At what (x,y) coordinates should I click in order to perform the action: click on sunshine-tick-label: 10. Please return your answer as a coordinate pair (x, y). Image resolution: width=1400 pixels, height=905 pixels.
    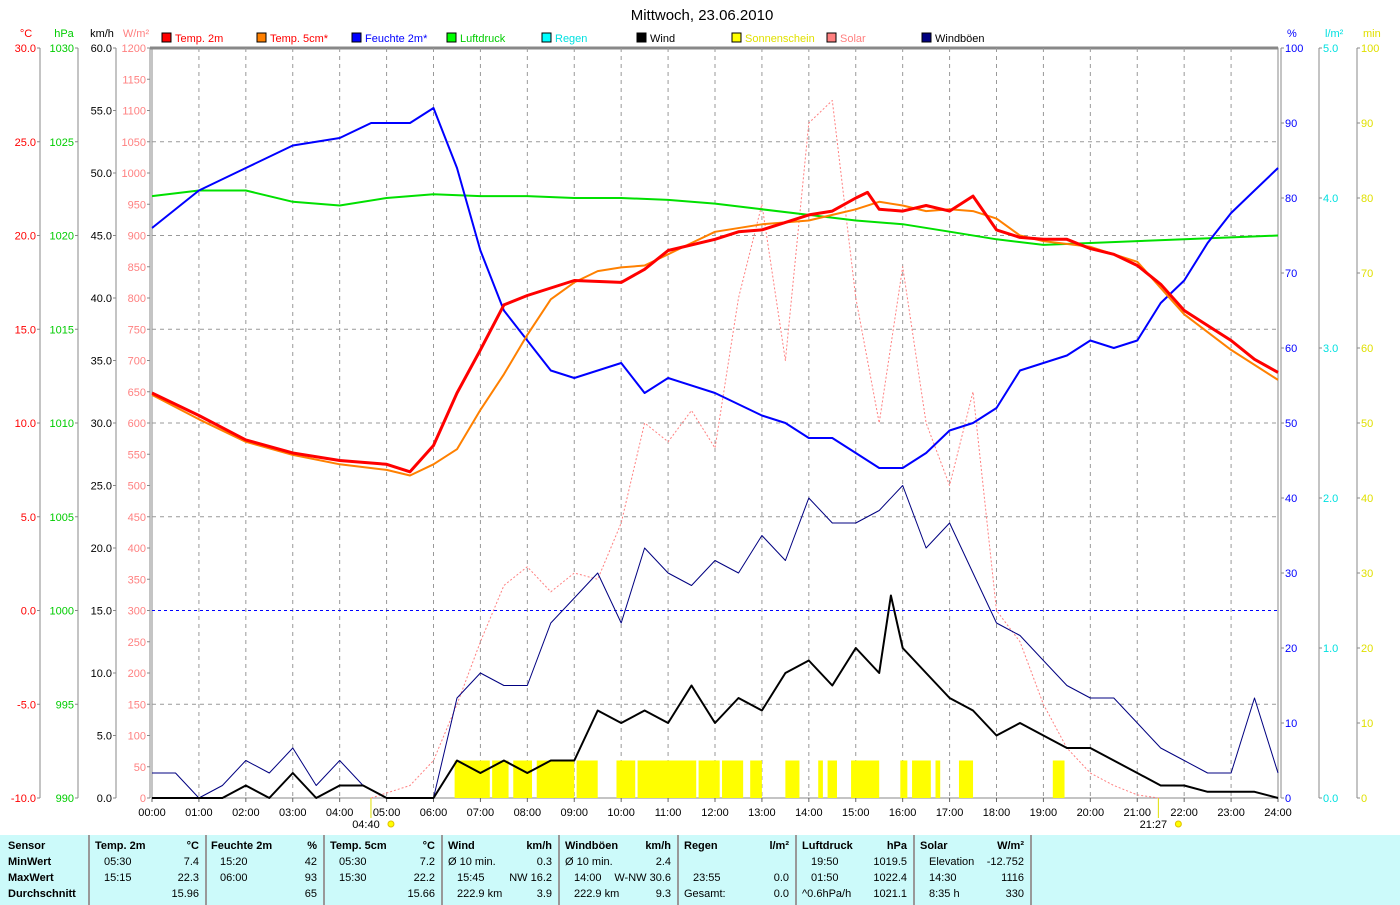
    Looking at the image, I should click on (1367, 724).